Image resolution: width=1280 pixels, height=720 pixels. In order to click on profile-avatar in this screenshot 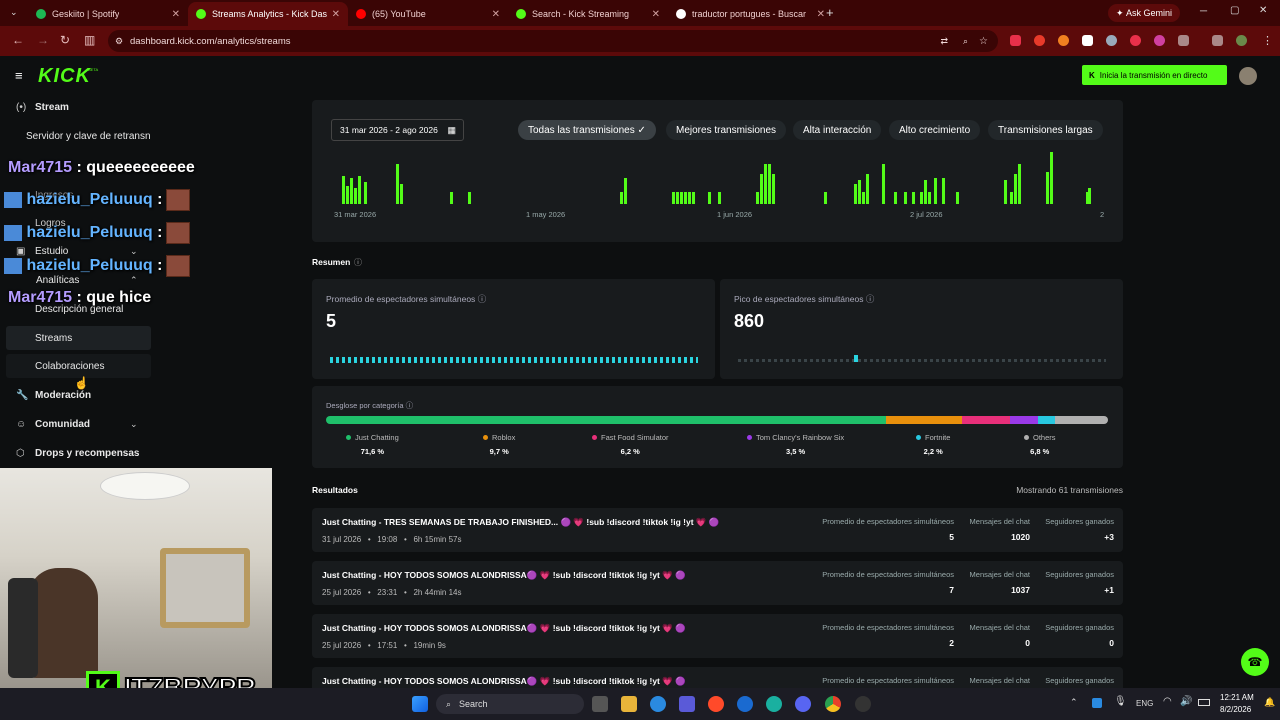, I will do `click(1241, 40)`.